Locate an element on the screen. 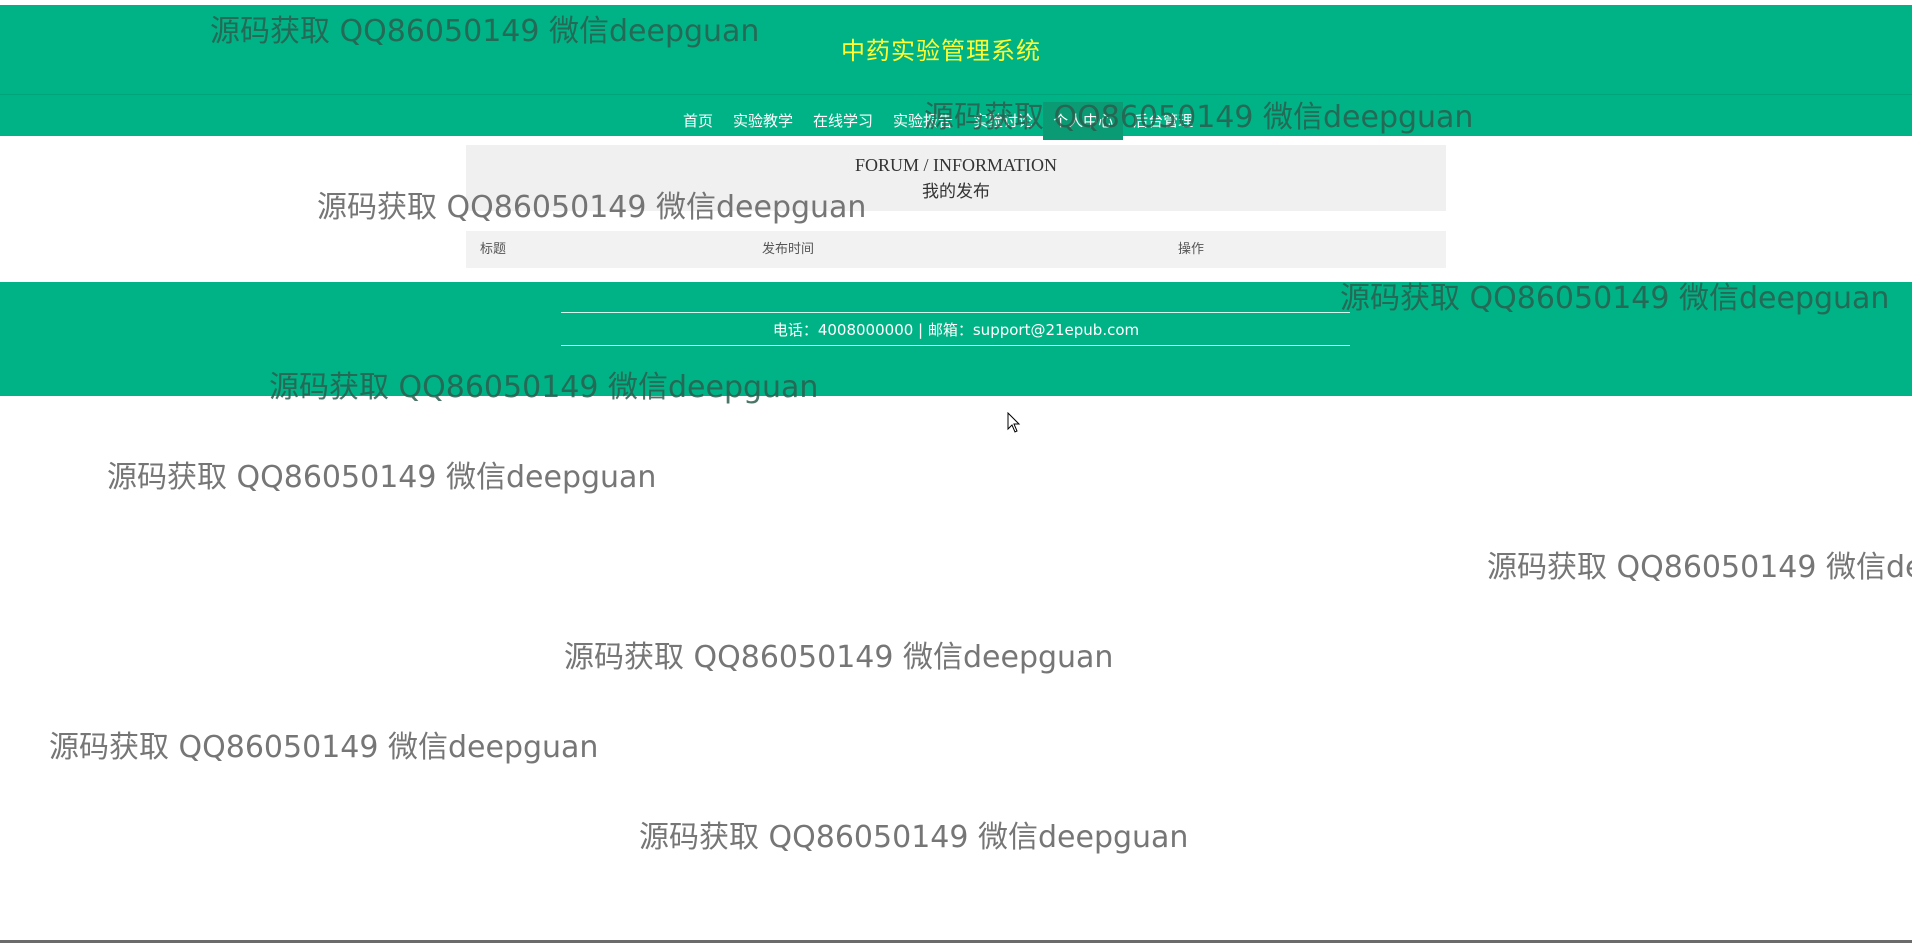 This screenshot has height=944, width=1912. nav-item-admin: 后台管理 is located at coordinates (1163, 121).